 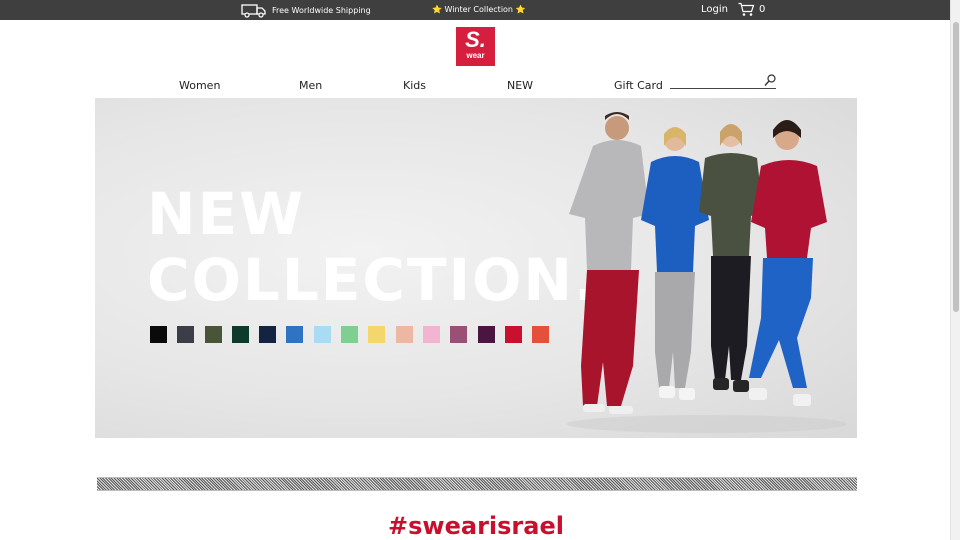 I want to click on logo-letter: S., so click(x=475, y=39).